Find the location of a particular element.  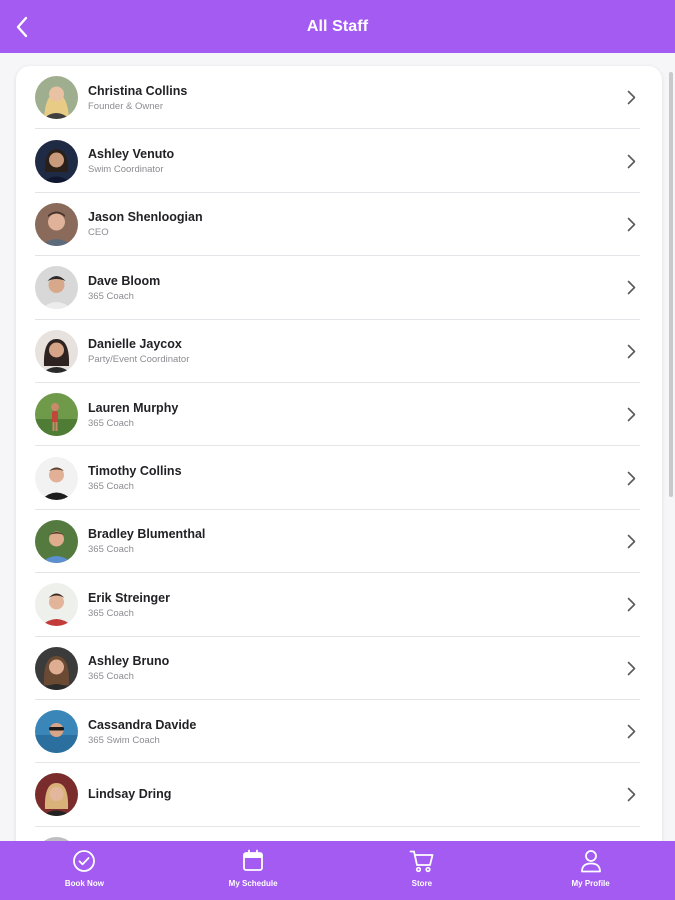

page-title: All Staff is located at coordinates (337, 26).